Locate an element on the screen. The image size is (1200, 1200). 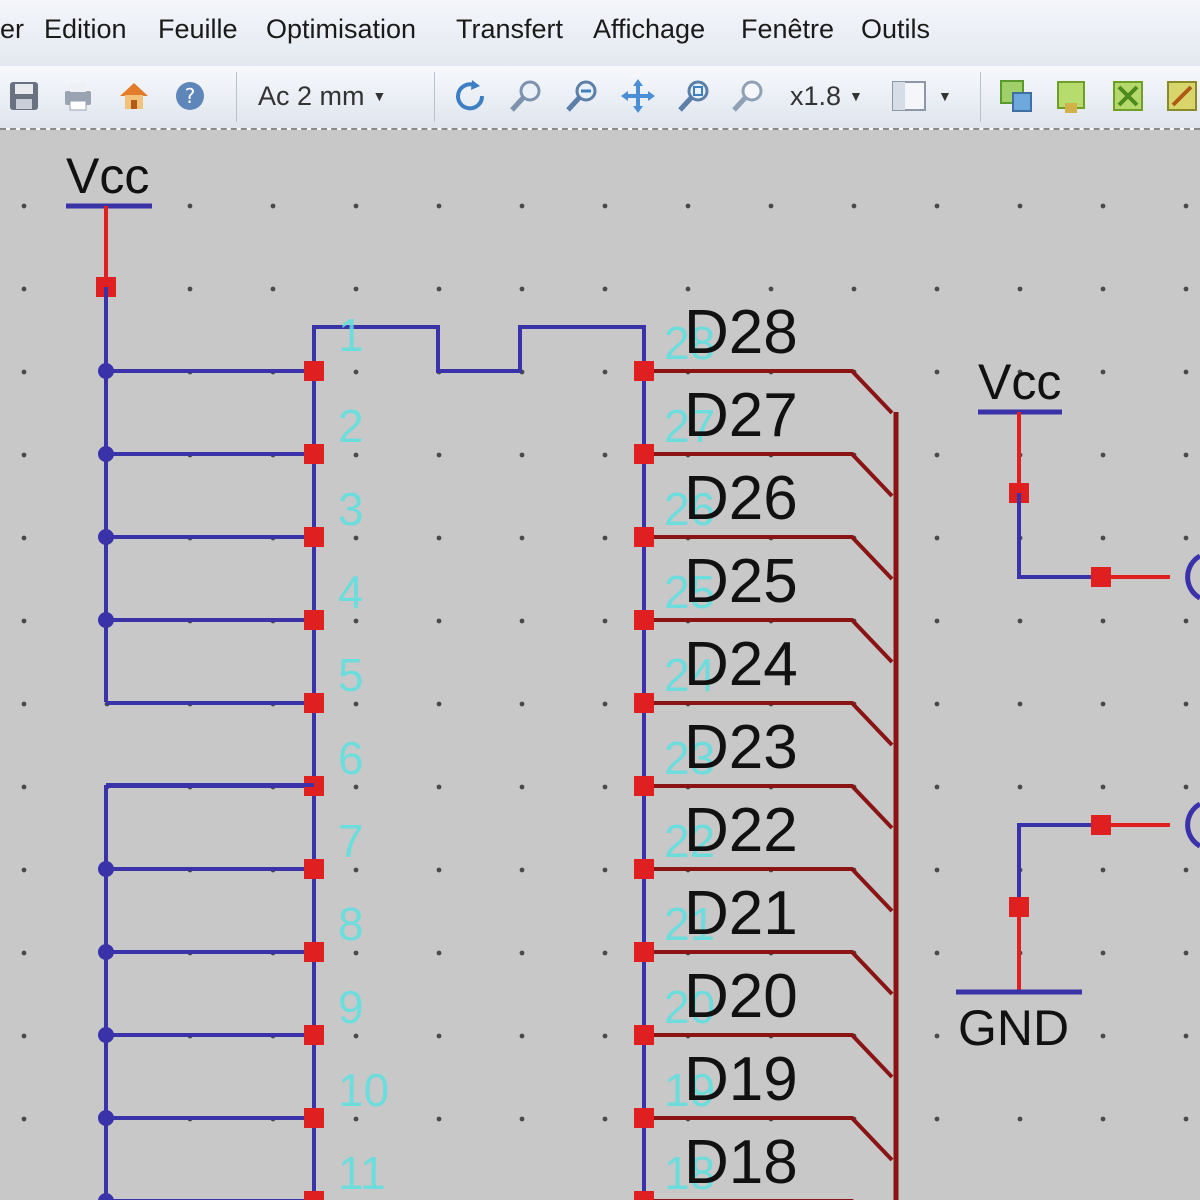
menu-fenetre: Fenêtre is located at coordinates (787, 29).